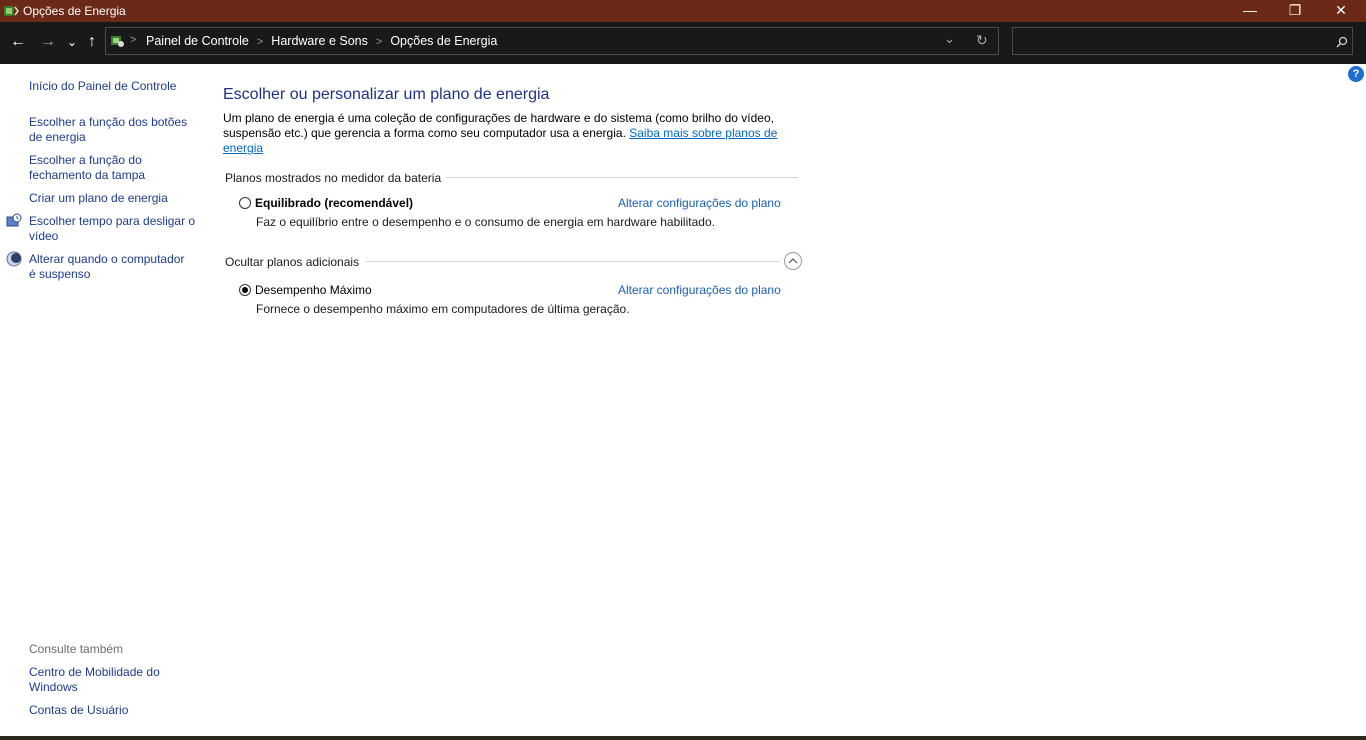  Describe the element at coordinates (76, 649) in the screenshot. I see `see-also-heading: Consulte também` at that location.